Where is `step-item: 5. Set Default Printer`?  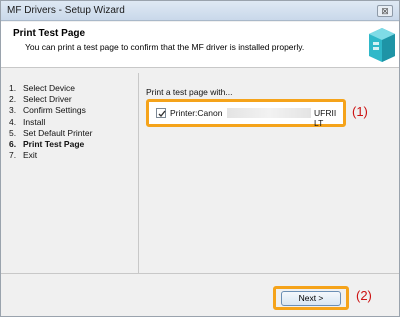
step-item: 5. Set Default Printer is located at coordinates (71, 133).